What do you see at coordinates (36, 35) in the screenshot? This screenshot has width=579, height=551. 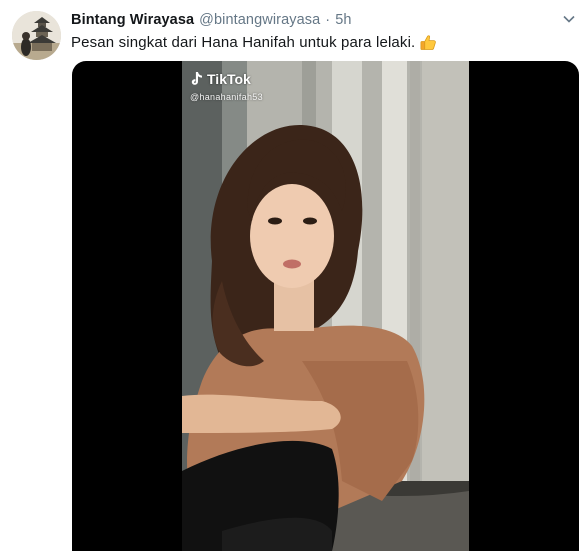 I see `avatar` at bounding box center [36, 35].